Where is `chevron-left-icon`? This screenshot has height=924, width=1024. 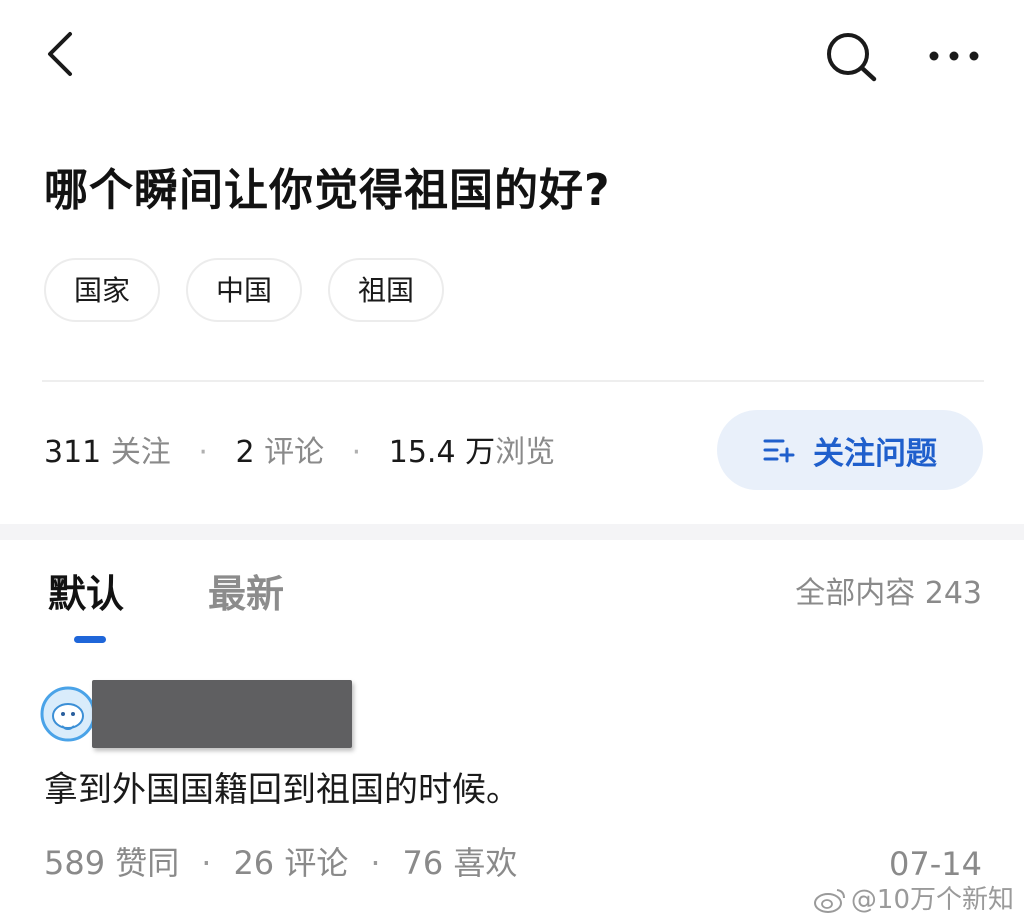 chevron-left-icon is located at coordinates (62, 54).